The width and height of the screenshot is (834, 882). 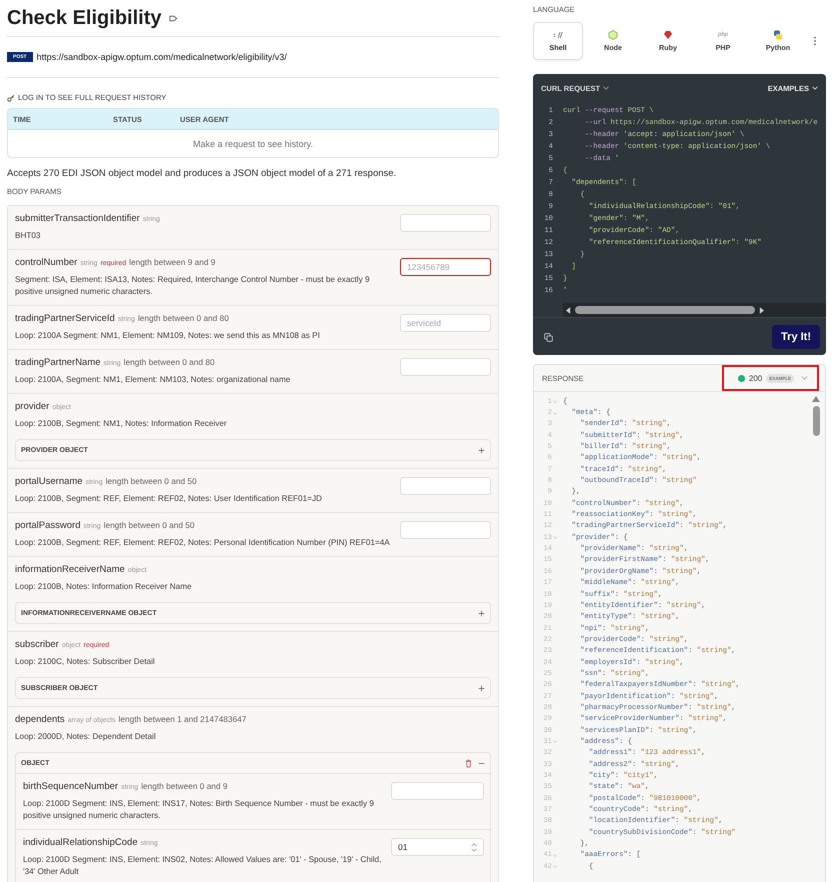 I want to click on horizontal-scrollbar, so click(x=694, y=310).